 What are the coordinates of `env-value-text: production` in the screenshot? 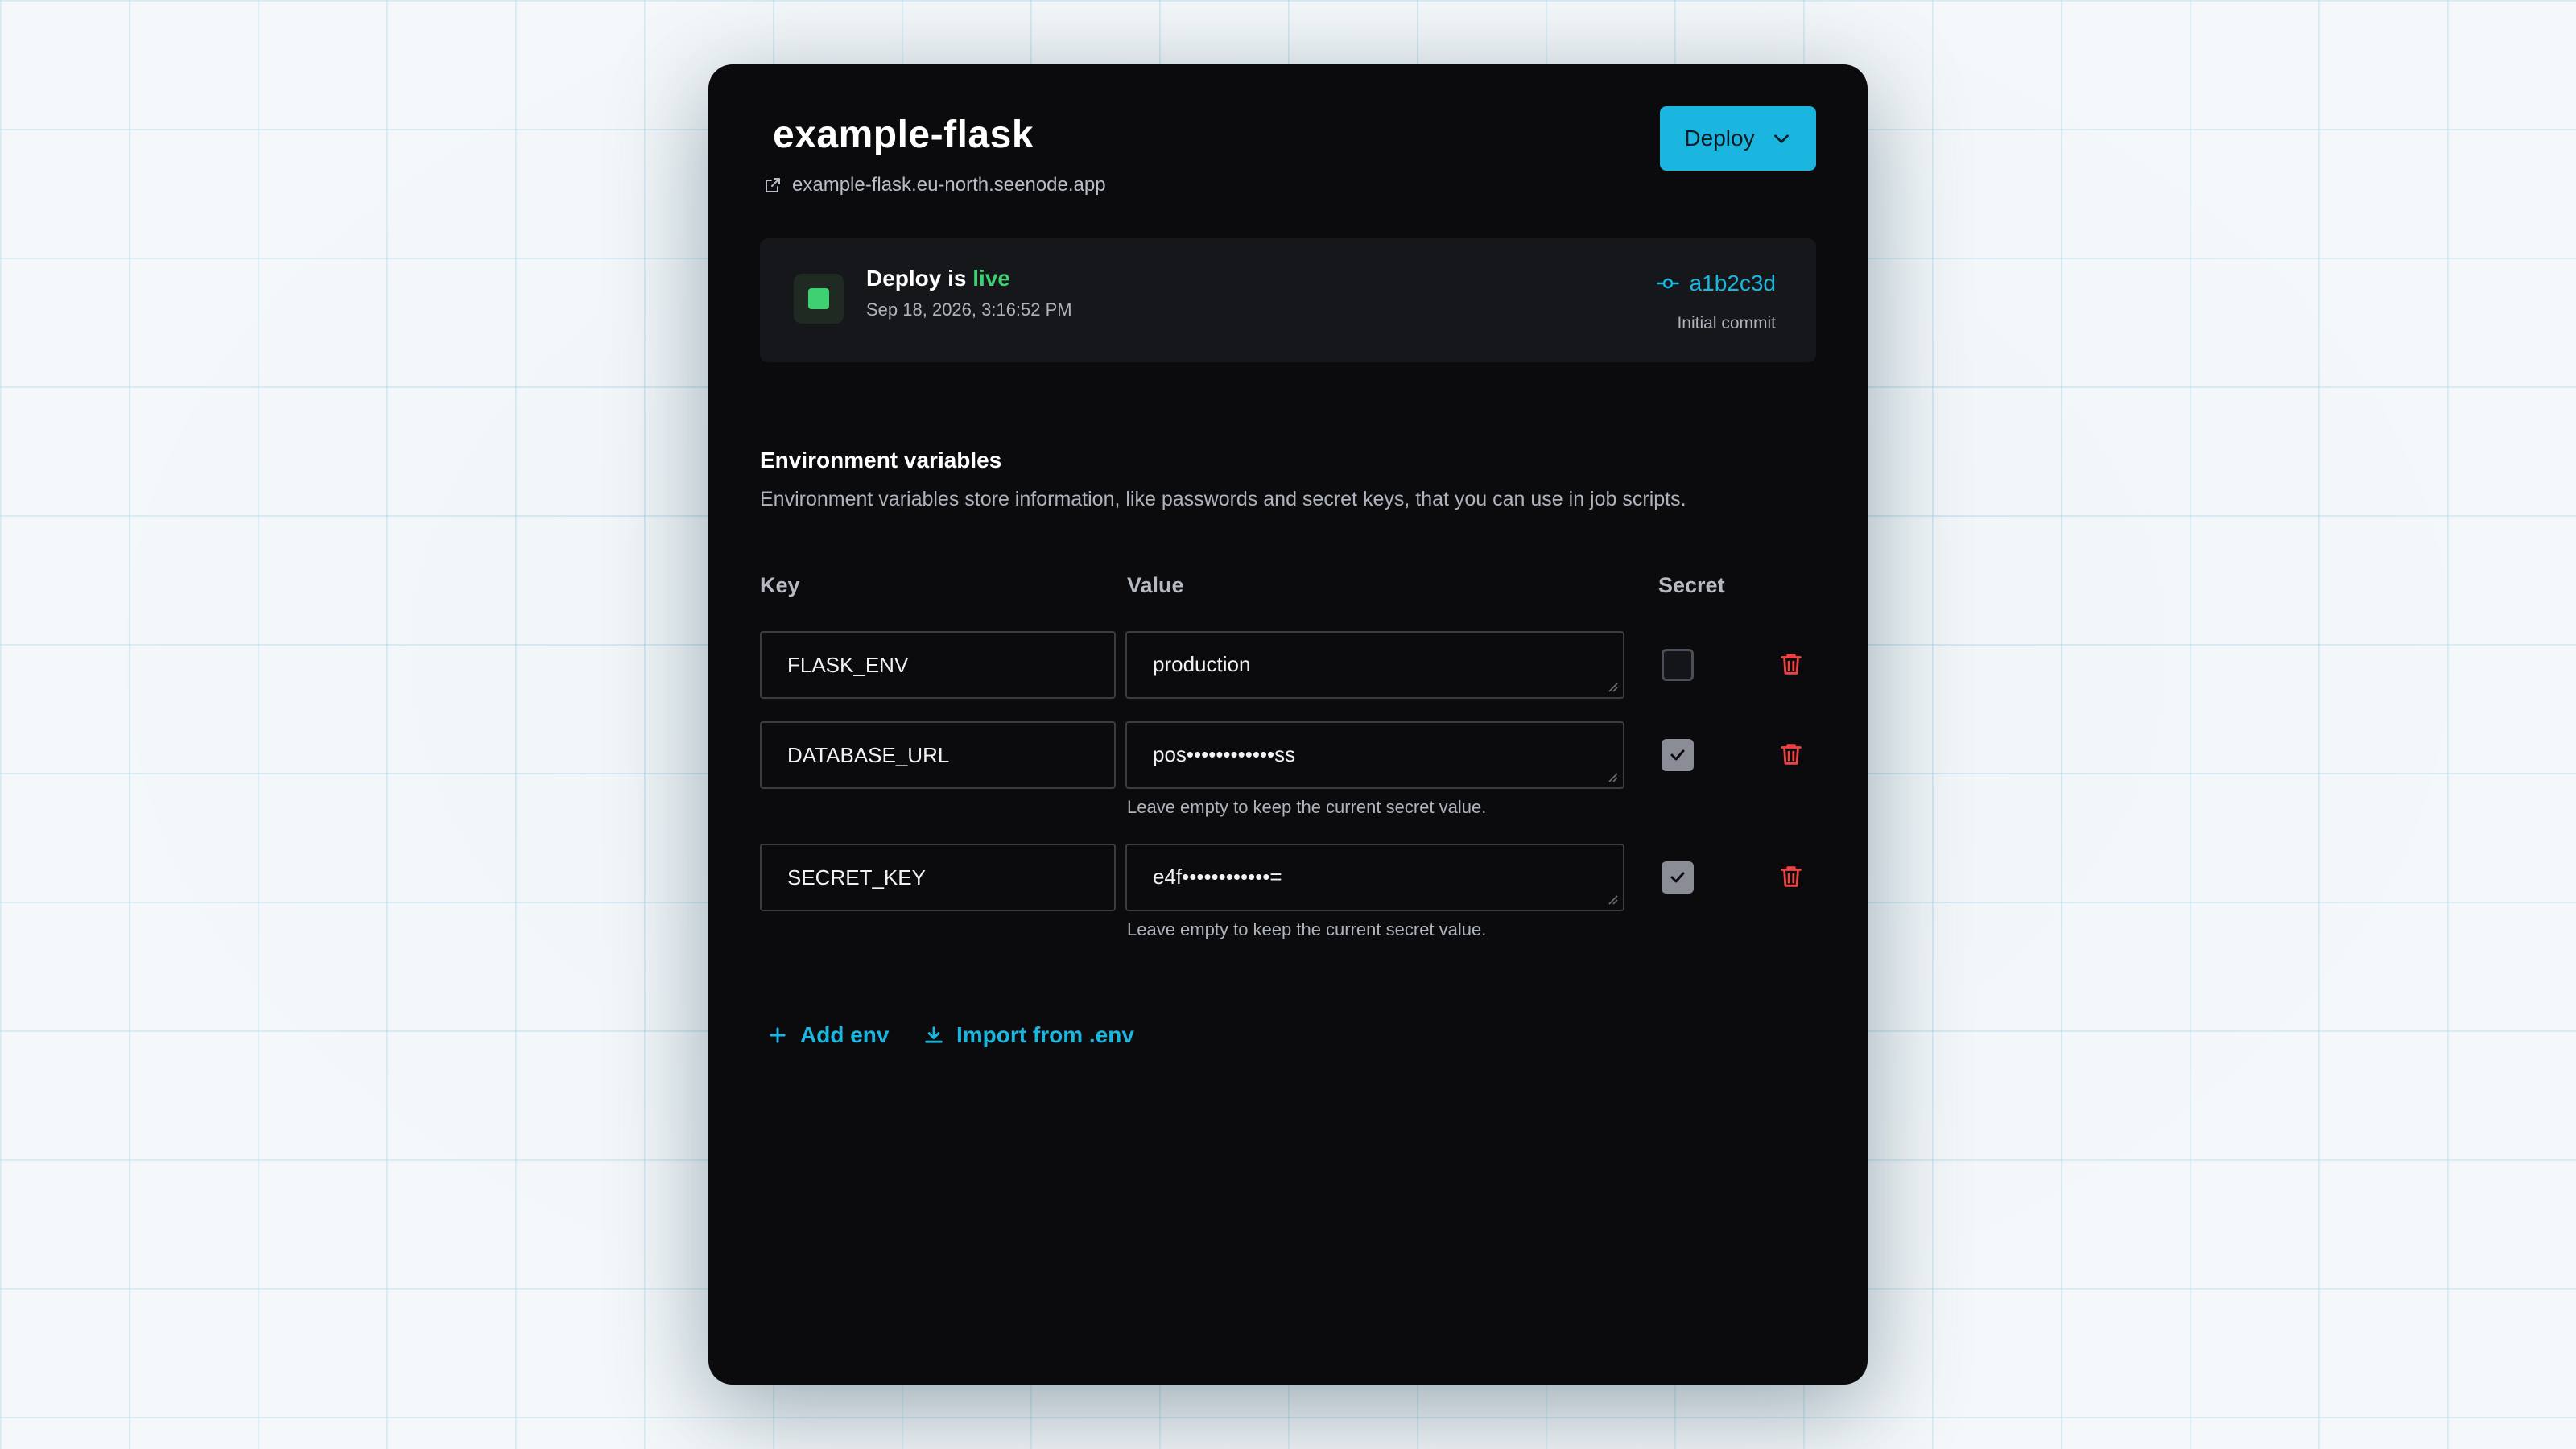 It's located at (1202, 664).